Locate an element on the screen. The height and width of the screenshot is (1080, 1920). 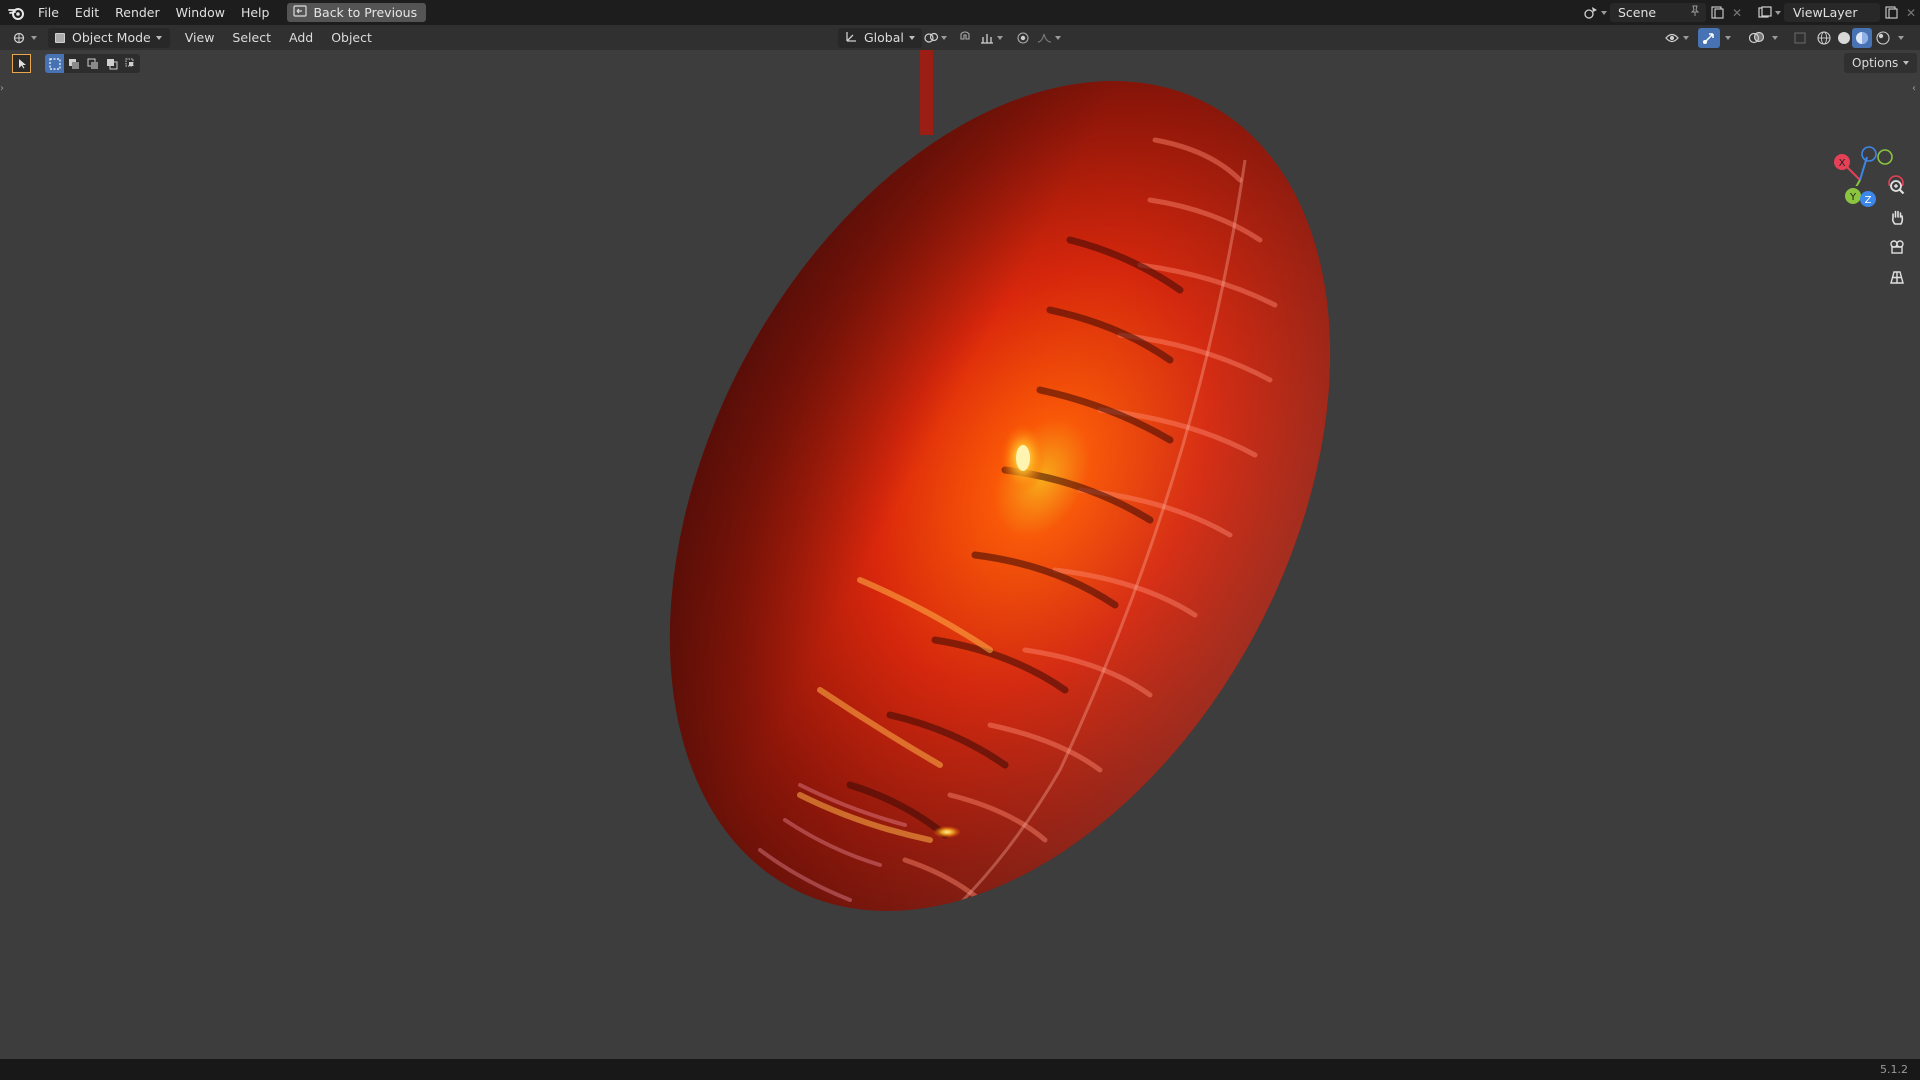
view-layer-name: ViewLayer is located at coordinates (1825, 12).